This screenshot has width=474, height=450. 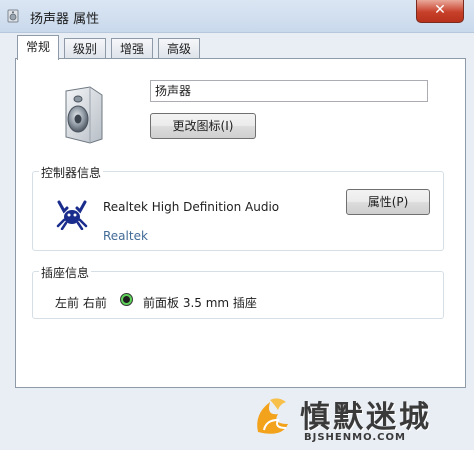 What do you see at coordinates (366, 417) in the screenshot?
I see `watermark-name: 慎默迷城` at bounding box center [366, 417].